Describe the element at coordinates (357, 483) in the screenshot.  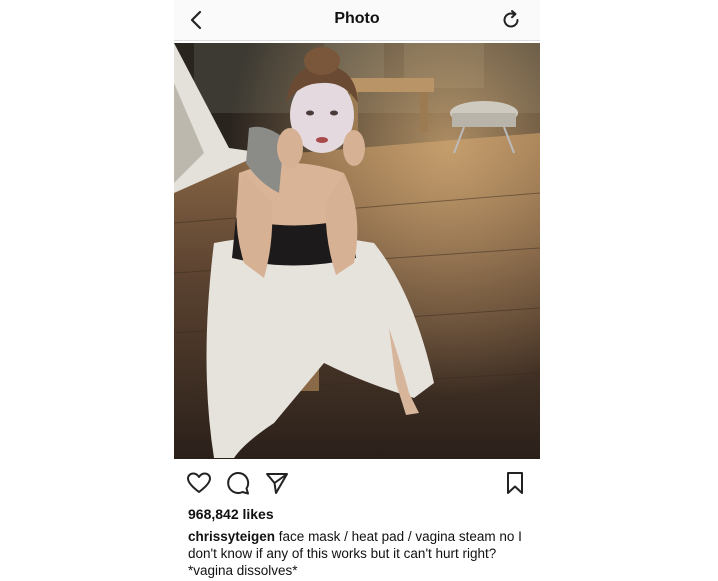
I see `post-action-bar` at that location.